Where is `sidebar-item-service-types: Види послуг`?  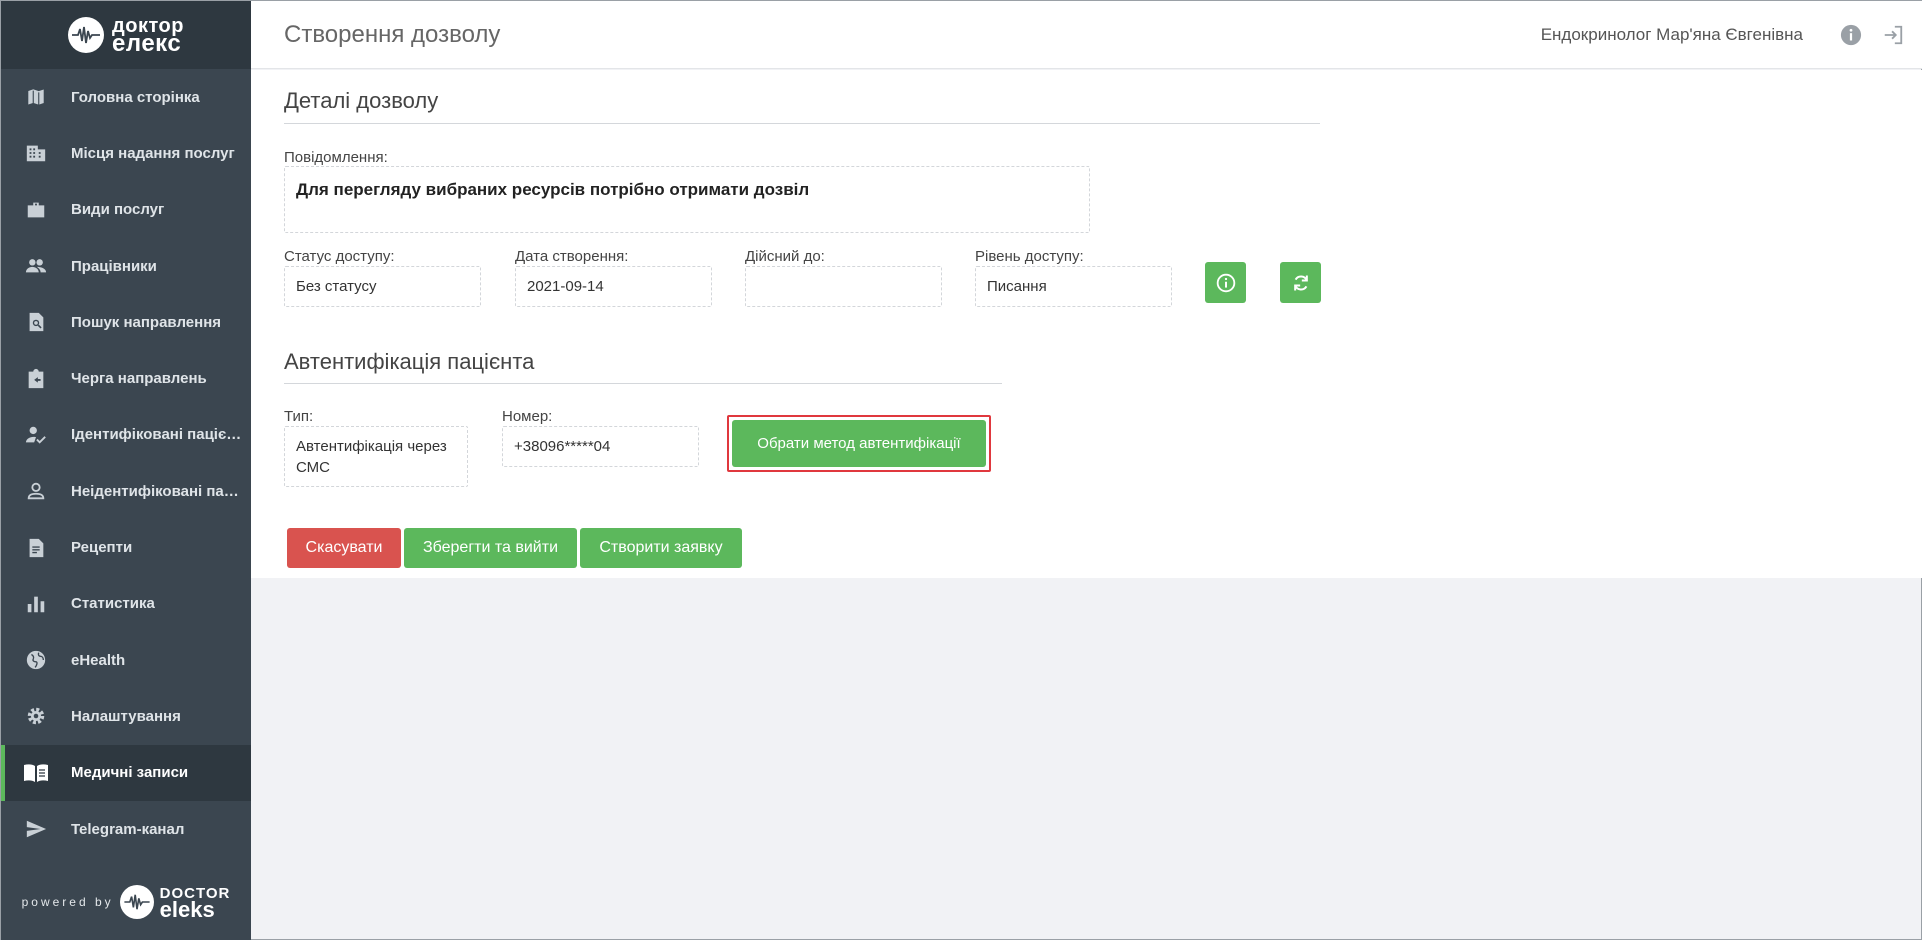
sidebar-item-service-types: Види послуг is located at coordinates (126, 210).